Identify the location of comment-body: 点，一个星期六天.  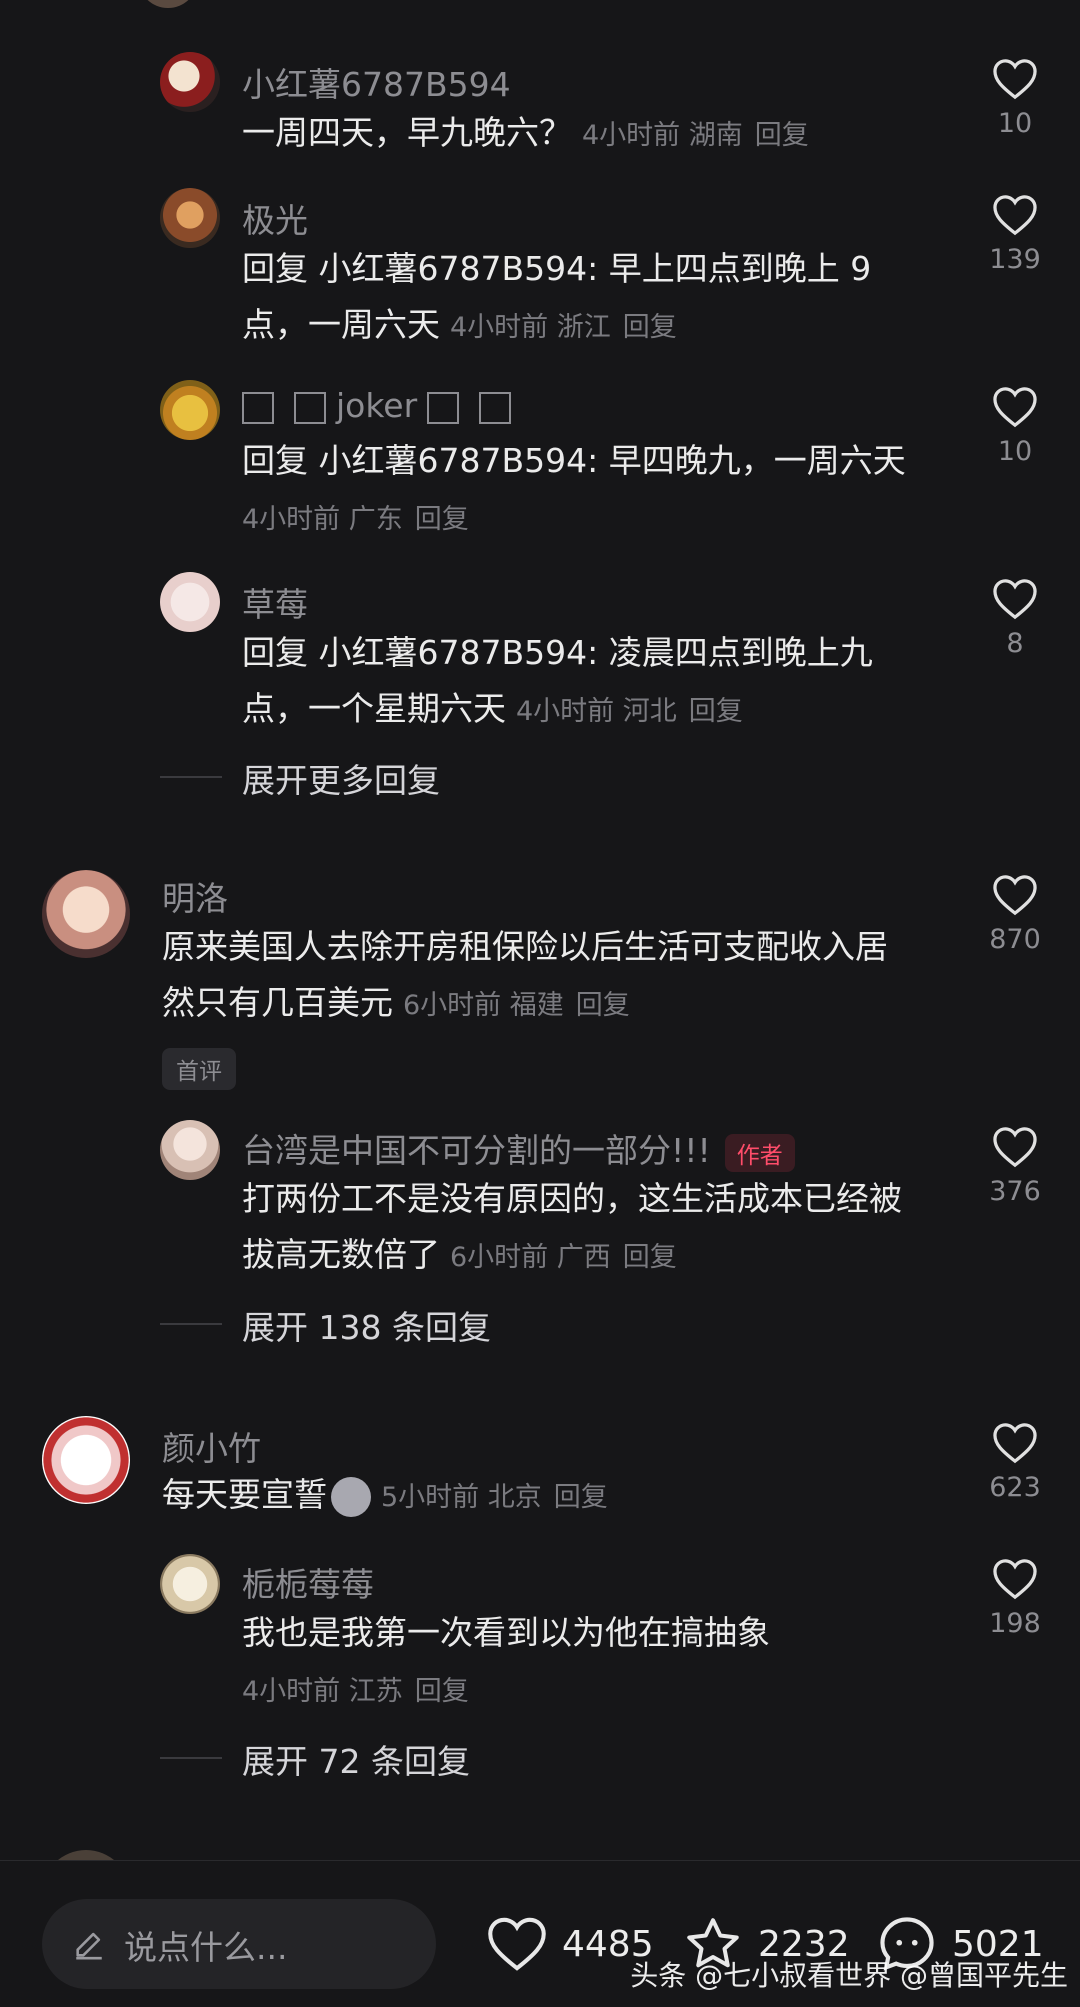
(374, 708).